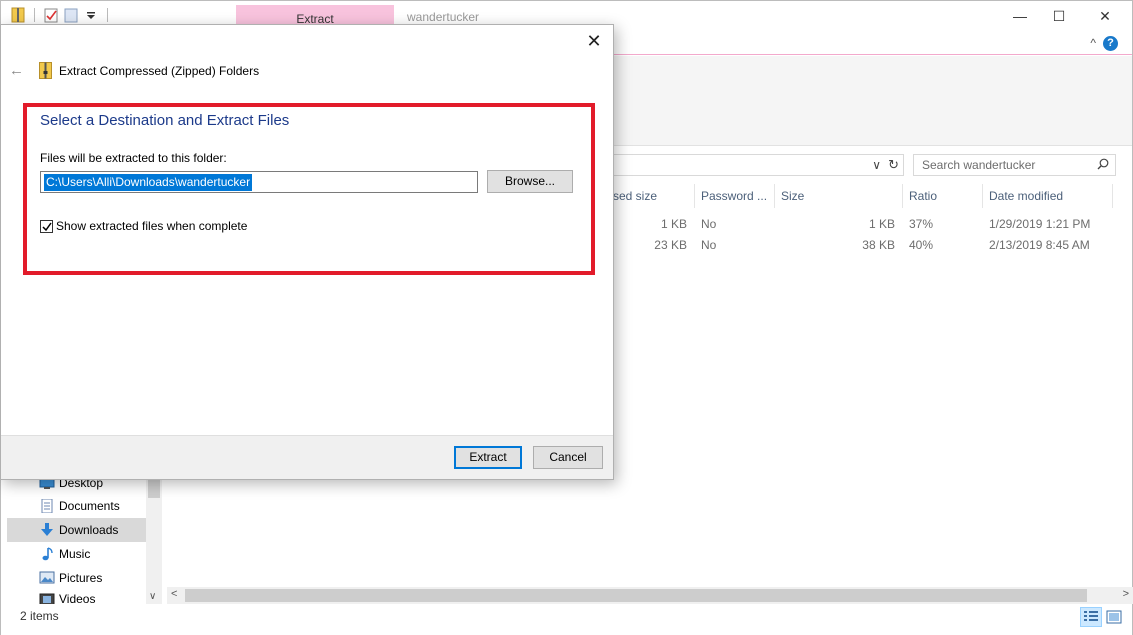  Describe the element at coordinates (921, 224) in the screenshot. I see `cell-ratio: 37%` at that location.